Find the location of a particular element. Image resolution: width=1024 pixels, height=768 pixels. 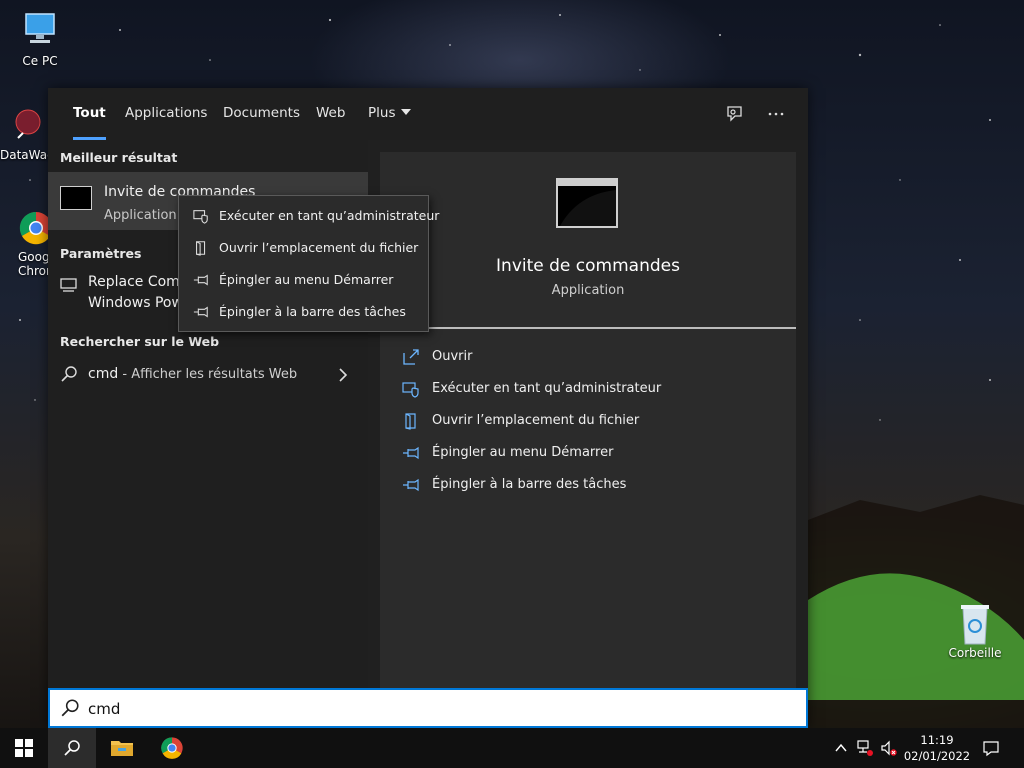

action-pin-to-taskbar-label: Épingler à la barre des tâches is located at coordinates (529, 484).